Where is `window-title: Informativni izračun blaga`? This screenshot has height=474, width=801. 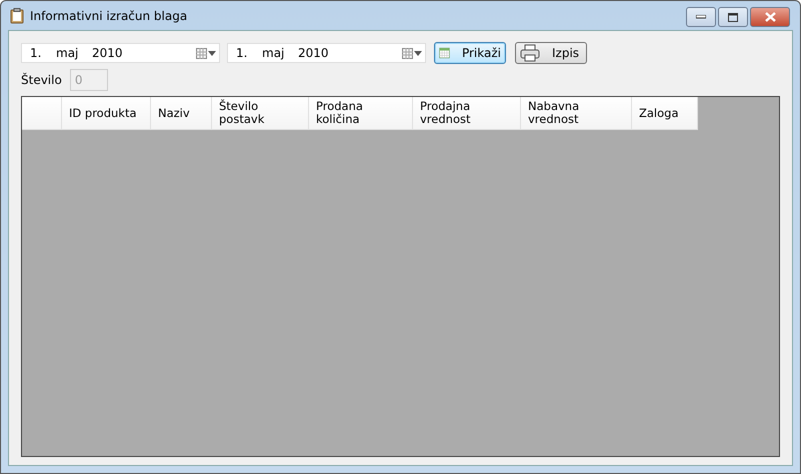
window-title: Informativni izračun blaga is located at coordinates (109, 15).